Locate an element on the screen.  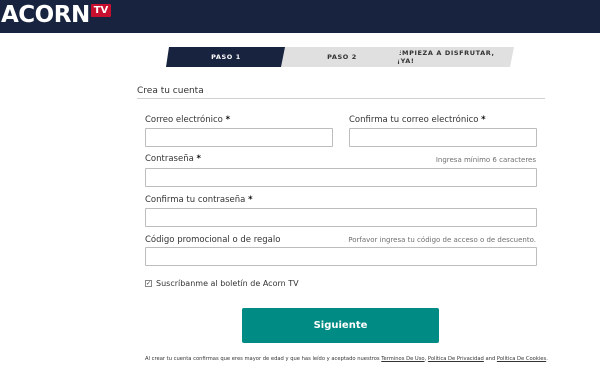
top-navigation-bar: ACORN TV is located at coordinates (300, 16).